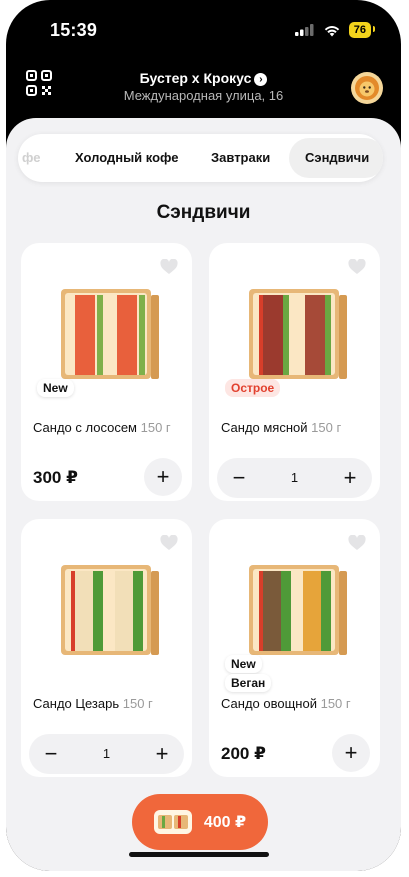  Describe the element at coordinates (76, 703) in the screenshot. I see `product-title: Сандо Цезарь` at that location.